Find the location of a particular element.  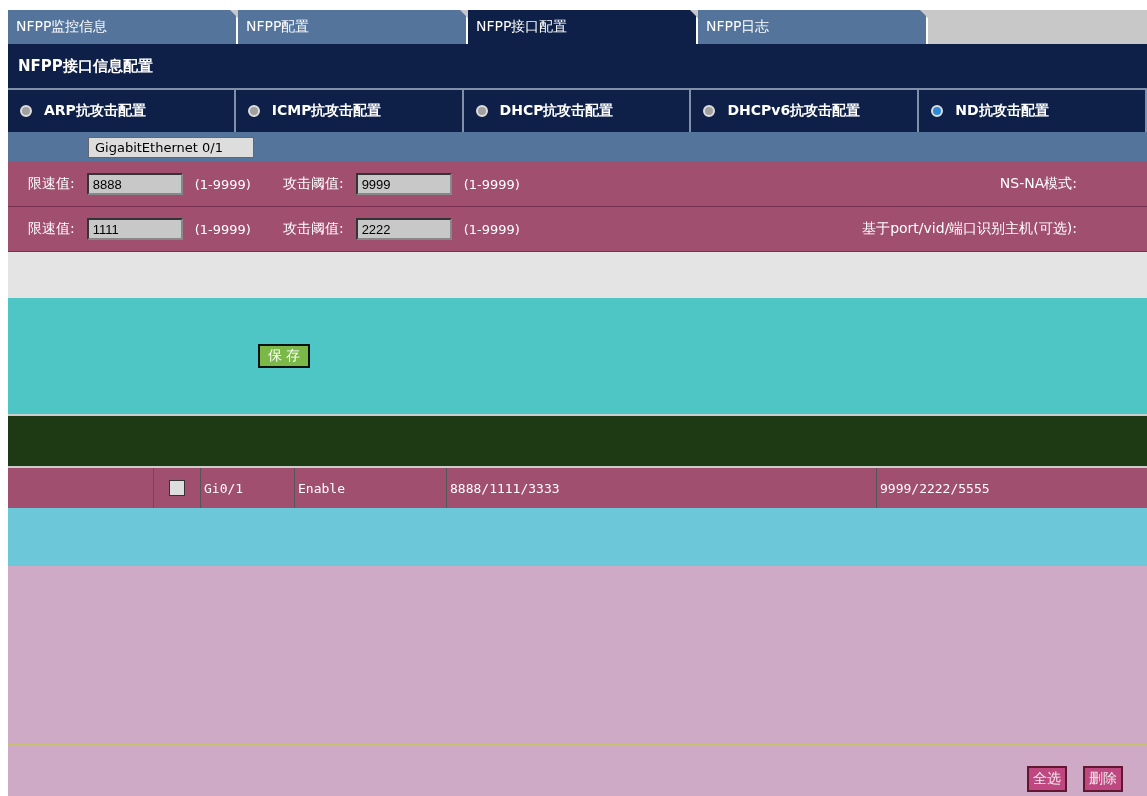

tab: NFPP接口配置 is located at coordinates (583, 27).